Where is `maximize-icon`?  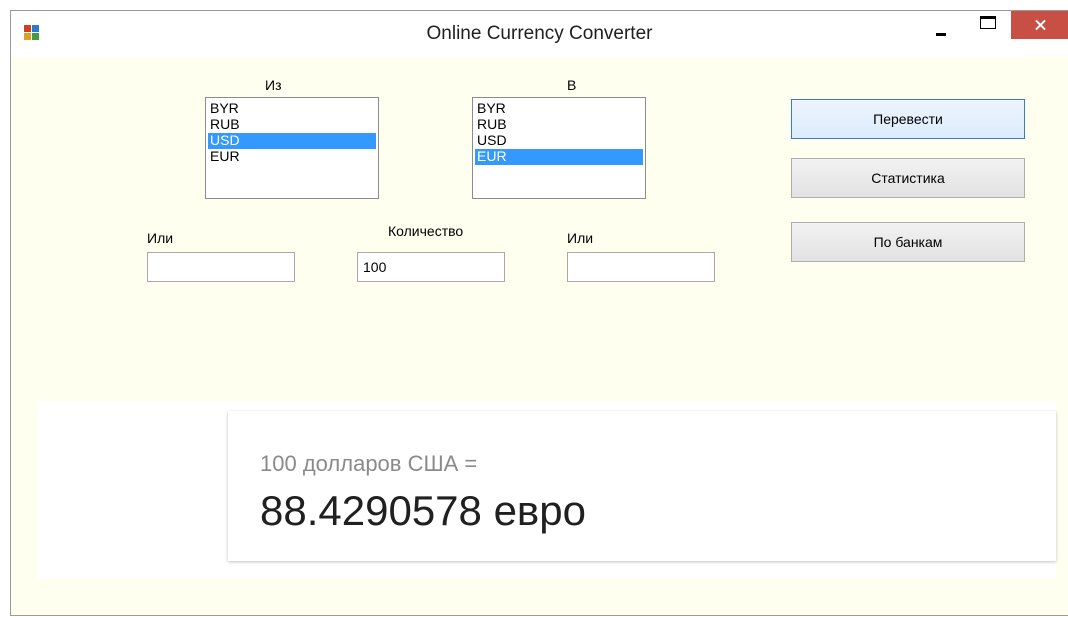 maximize-icon is located at coordinates (988, 26).